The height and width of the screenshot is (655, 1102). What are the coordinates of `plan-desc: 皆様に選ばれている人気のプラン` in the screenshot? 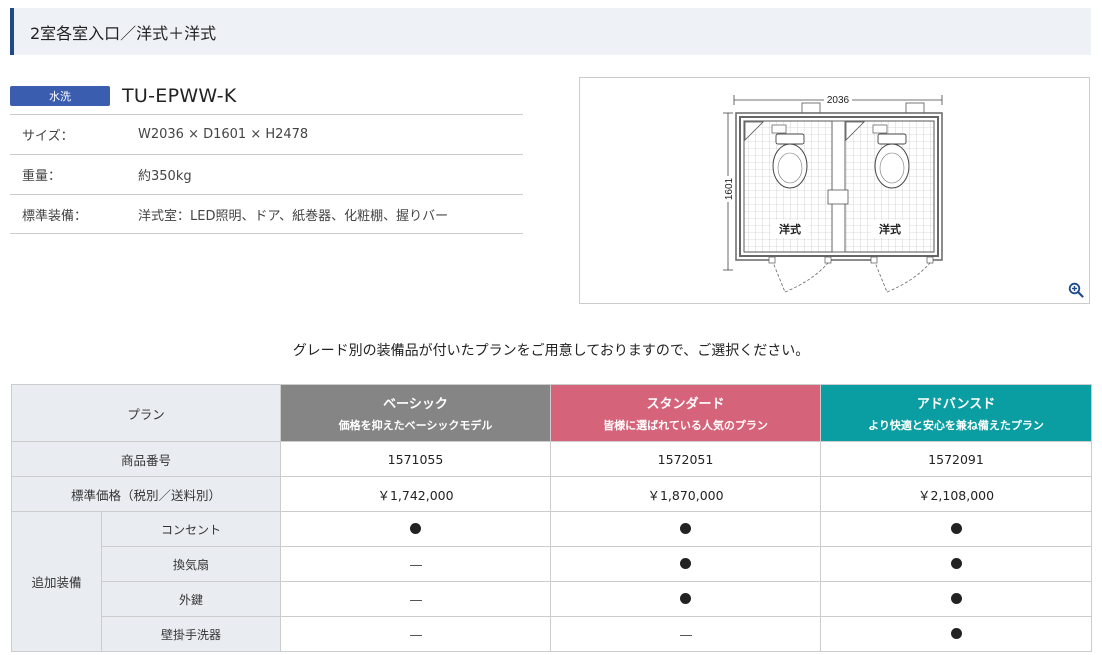 It's located at (685, 425).